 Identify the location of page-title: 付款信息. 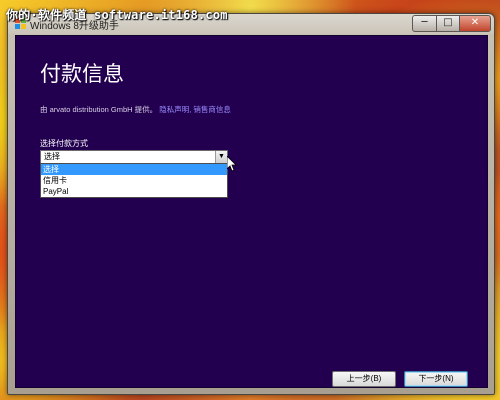
(82, 74).